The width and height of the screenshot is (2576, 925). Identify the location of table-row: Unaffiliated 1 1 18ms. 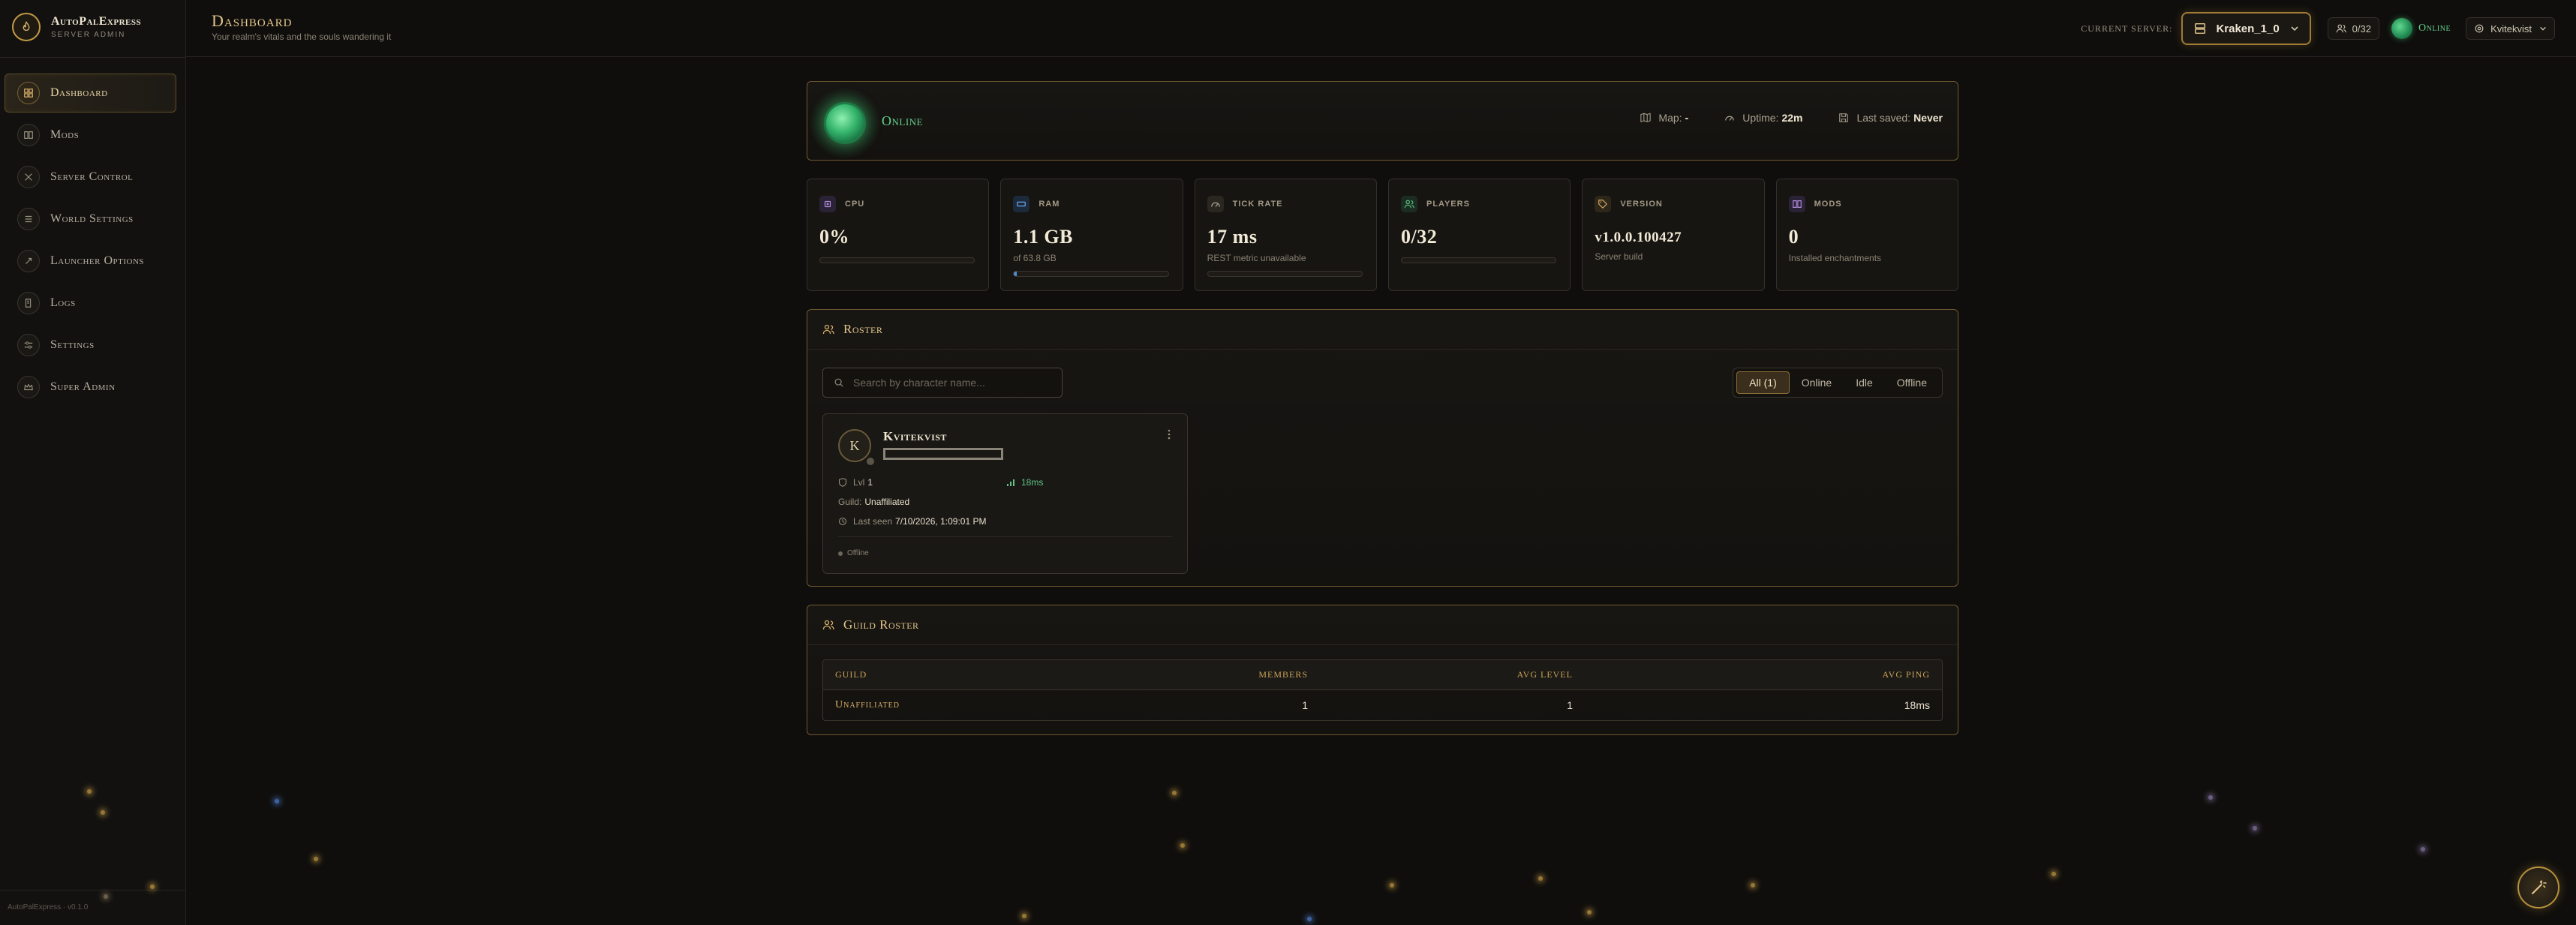
(1382, 705).